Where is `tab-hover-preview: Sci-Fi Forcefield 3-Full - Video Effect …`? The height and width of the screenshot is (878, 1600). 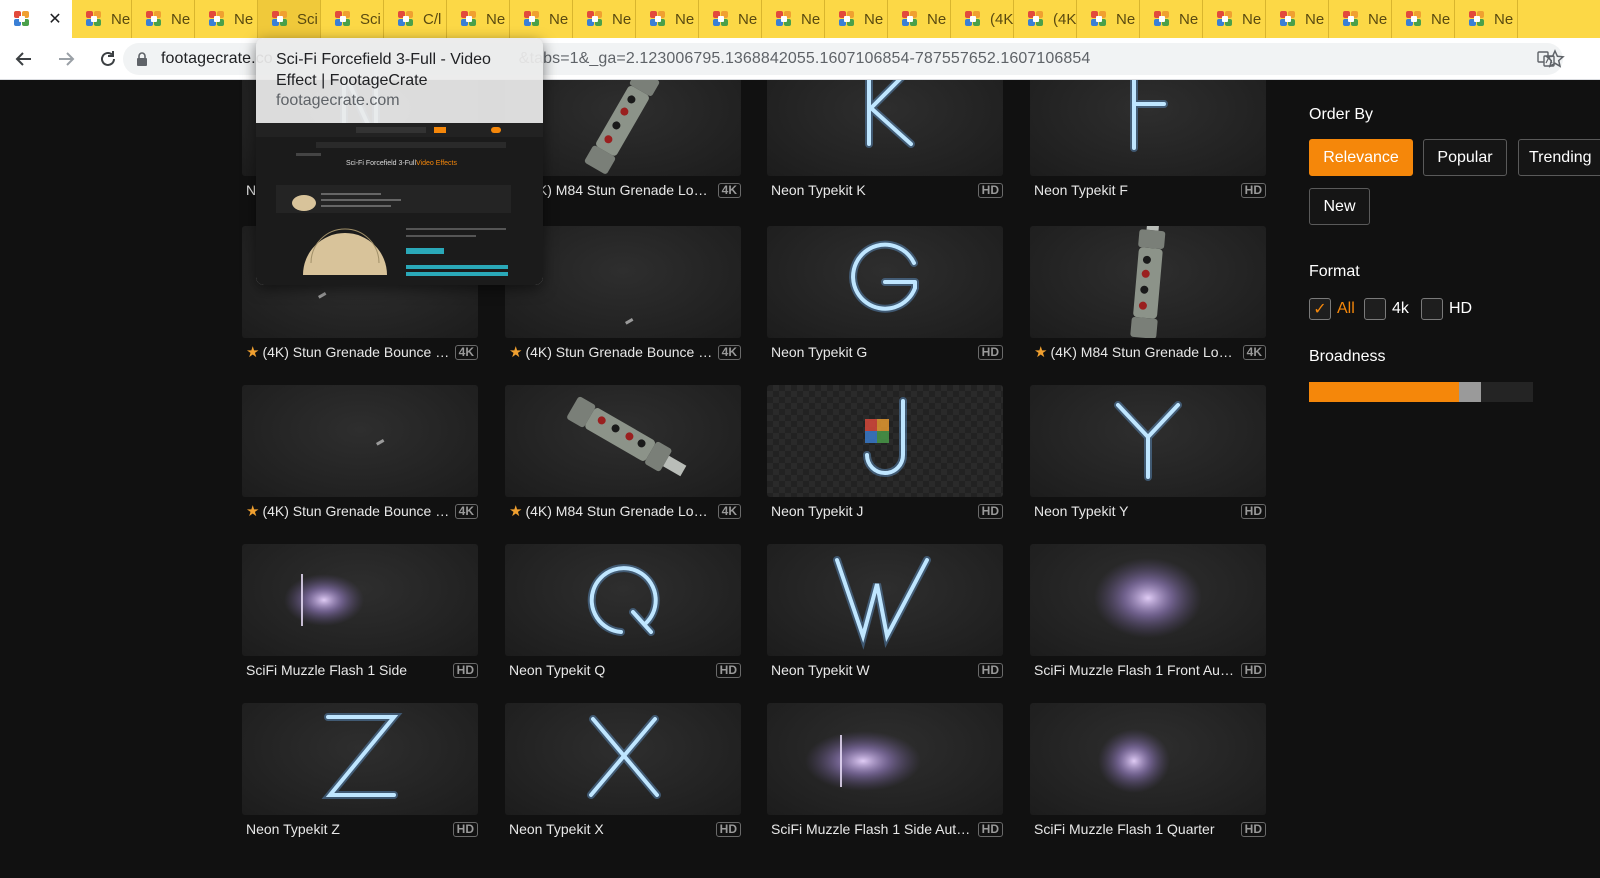 tab-hover-preview: Sci-Fi Forcefield 3-Full - Video Effect … is located at coordinates (399, 161).